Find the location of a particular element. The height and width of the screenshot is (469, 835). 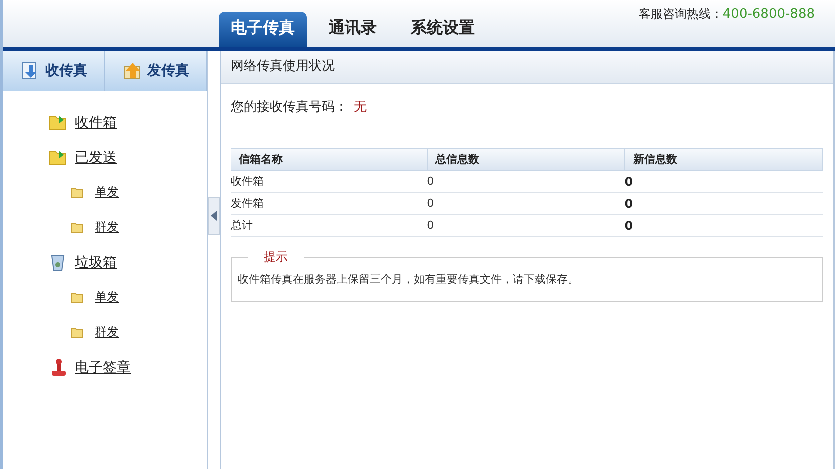

upload-icon is located at coordinates (133, 71).